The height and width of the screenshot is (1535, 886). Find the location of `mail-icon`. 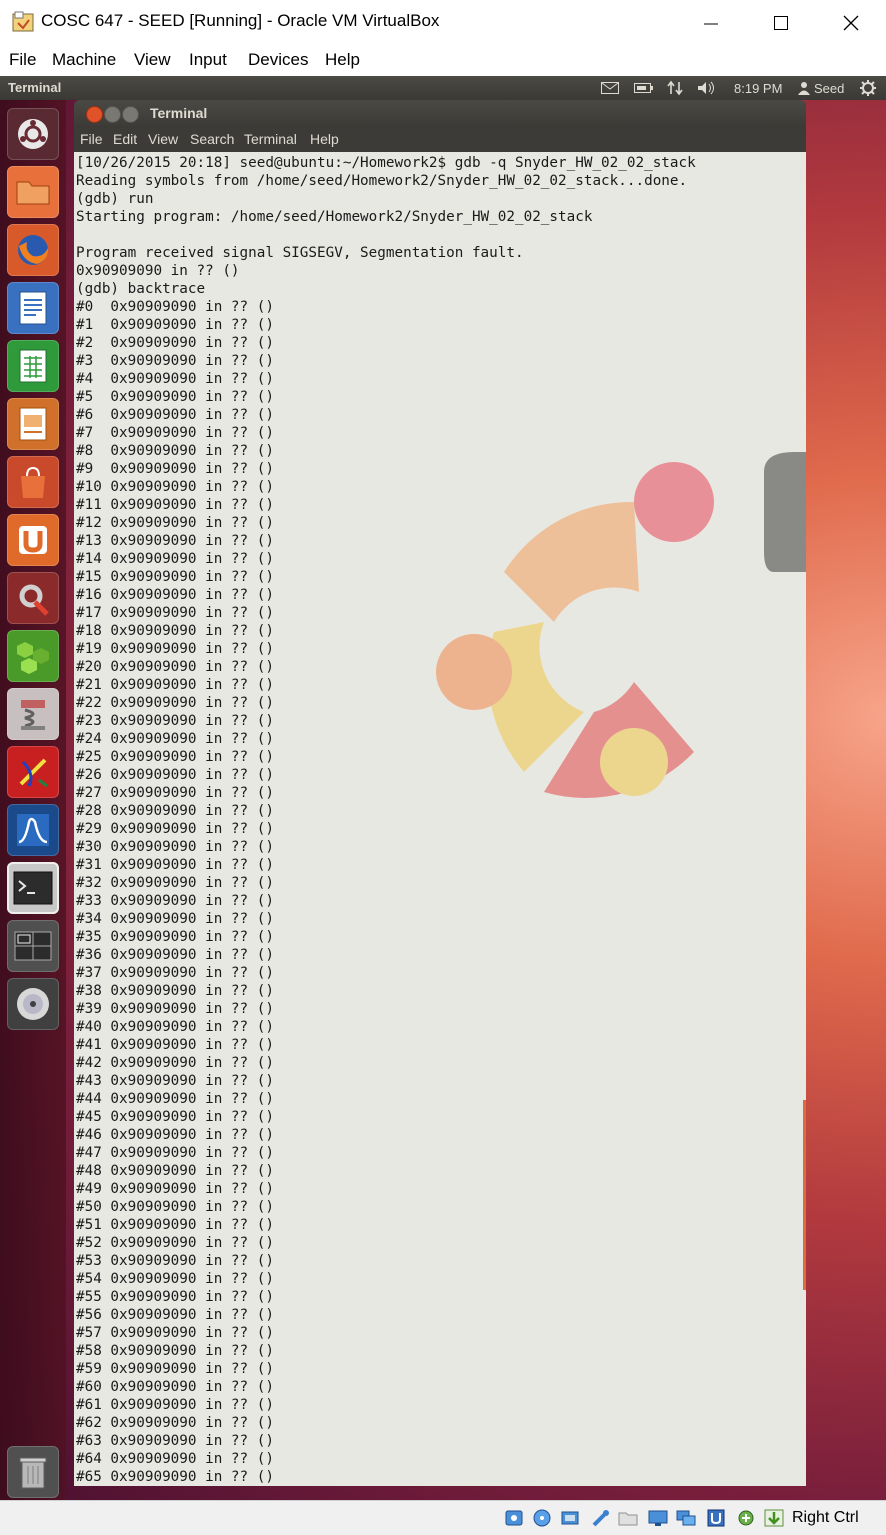

mail-icon is located at coordinates (610, 88).